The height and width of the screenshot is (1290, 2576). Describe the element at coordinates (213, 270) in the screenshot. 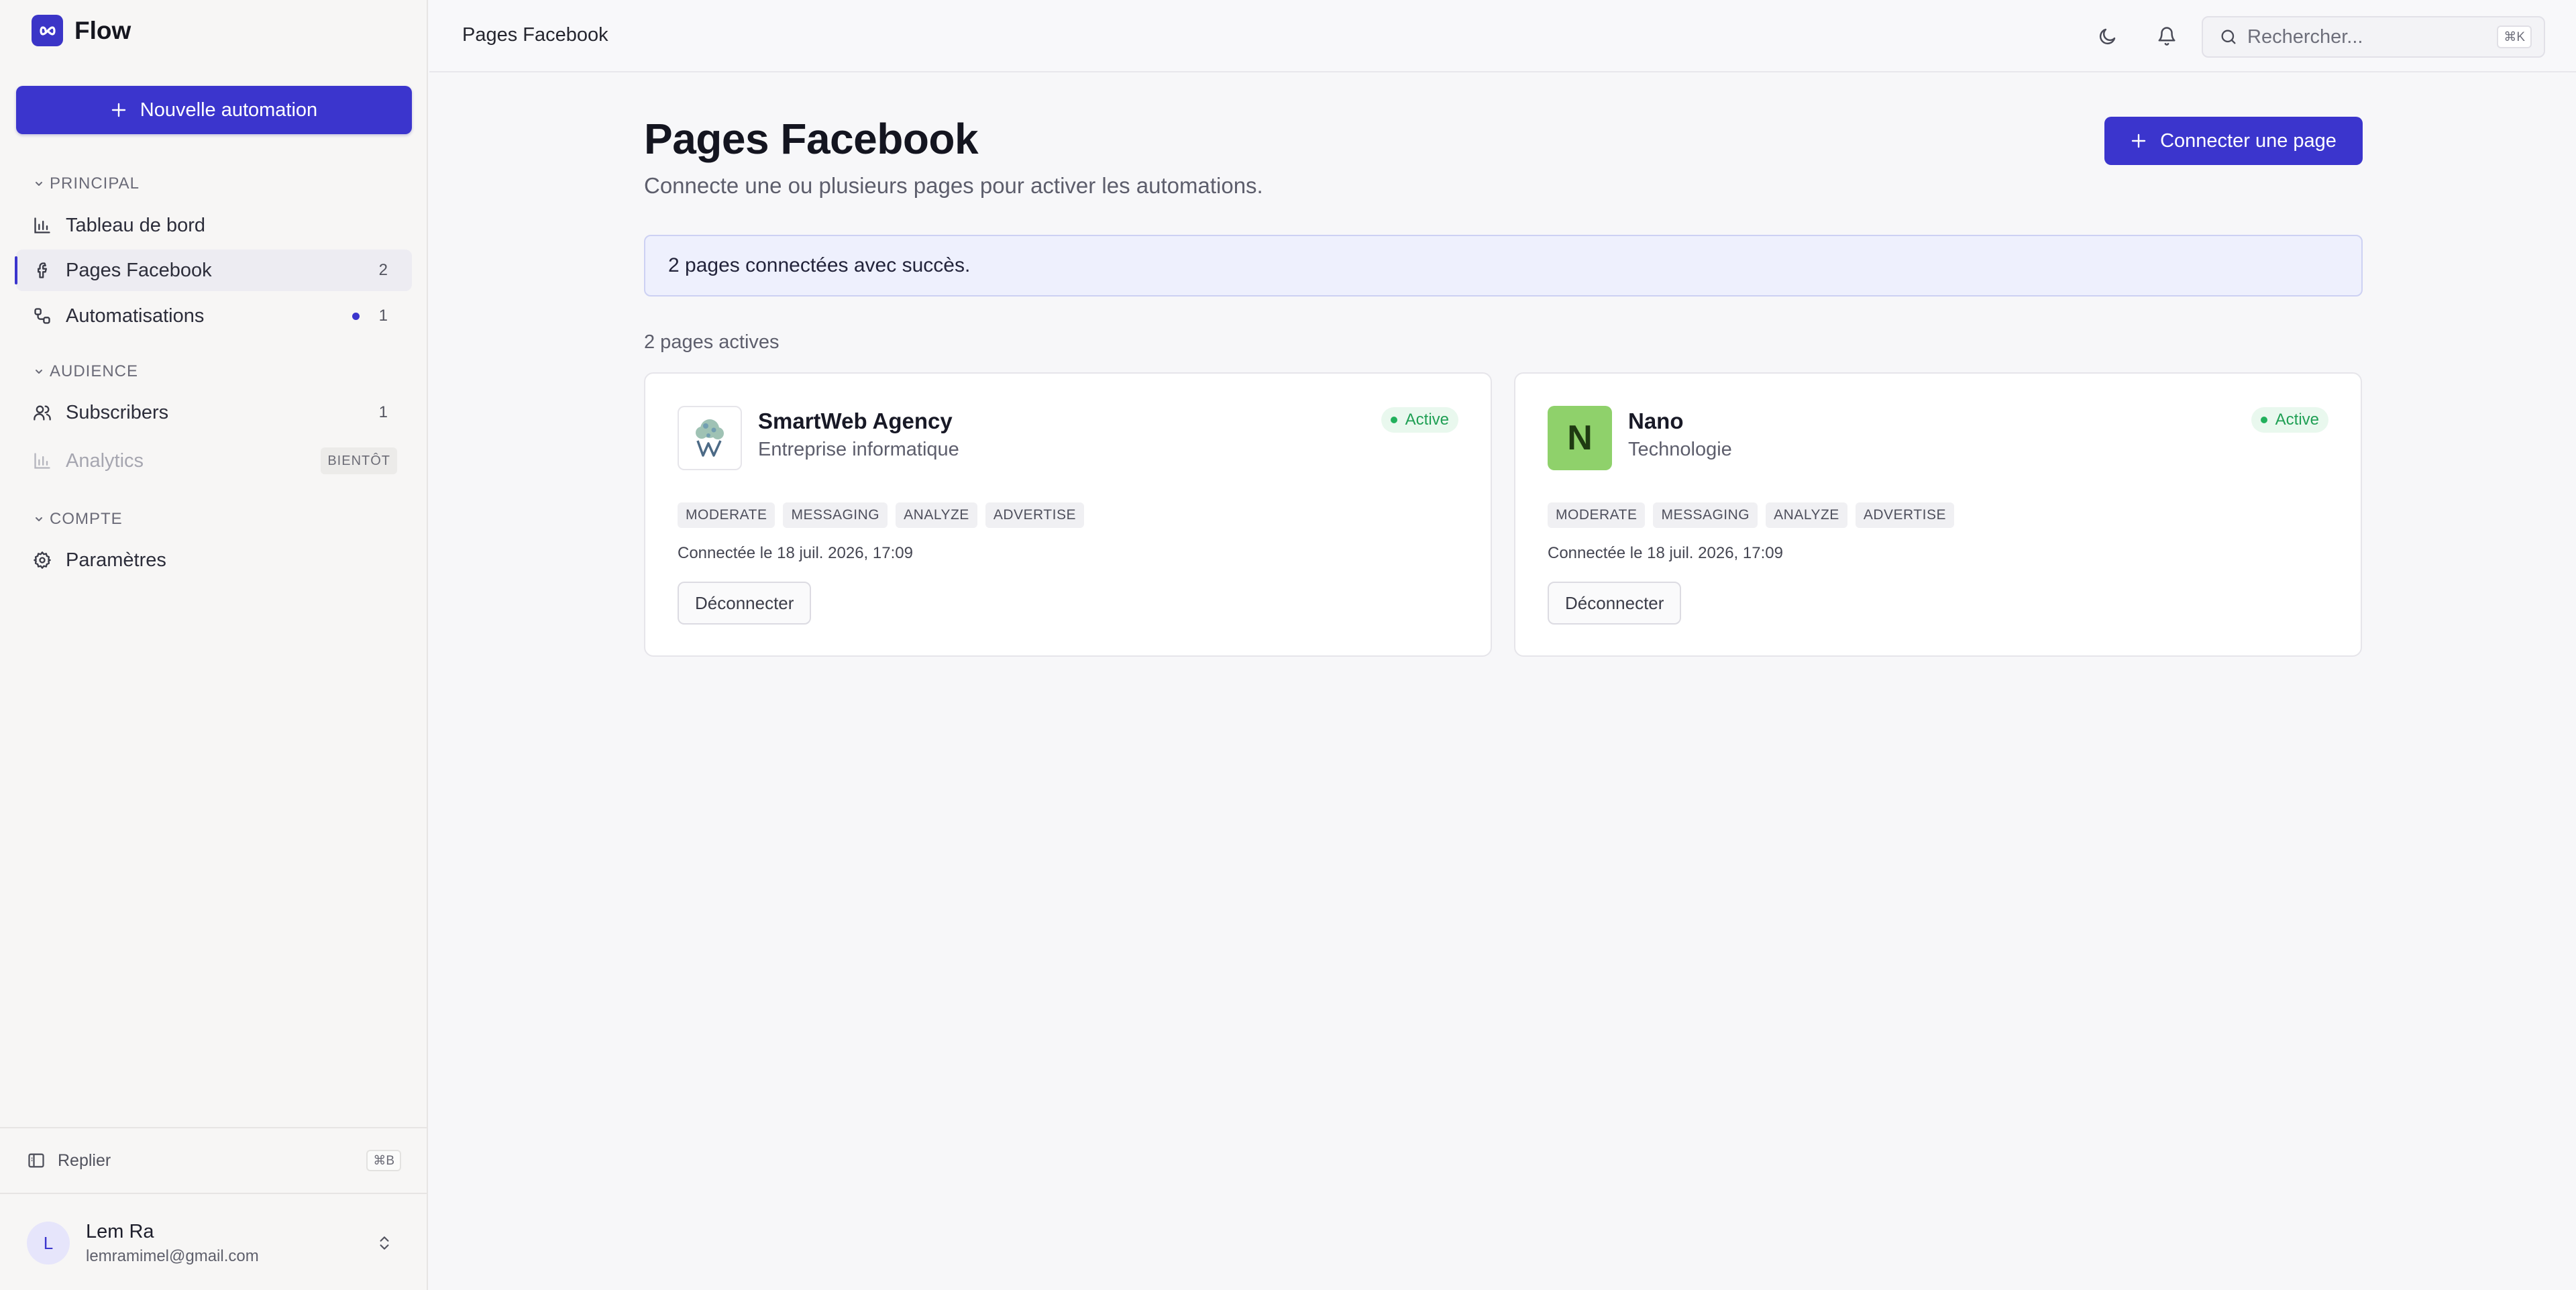

I see `sidebar-item-facebook-pages: Pages Facebook 2` at that location.